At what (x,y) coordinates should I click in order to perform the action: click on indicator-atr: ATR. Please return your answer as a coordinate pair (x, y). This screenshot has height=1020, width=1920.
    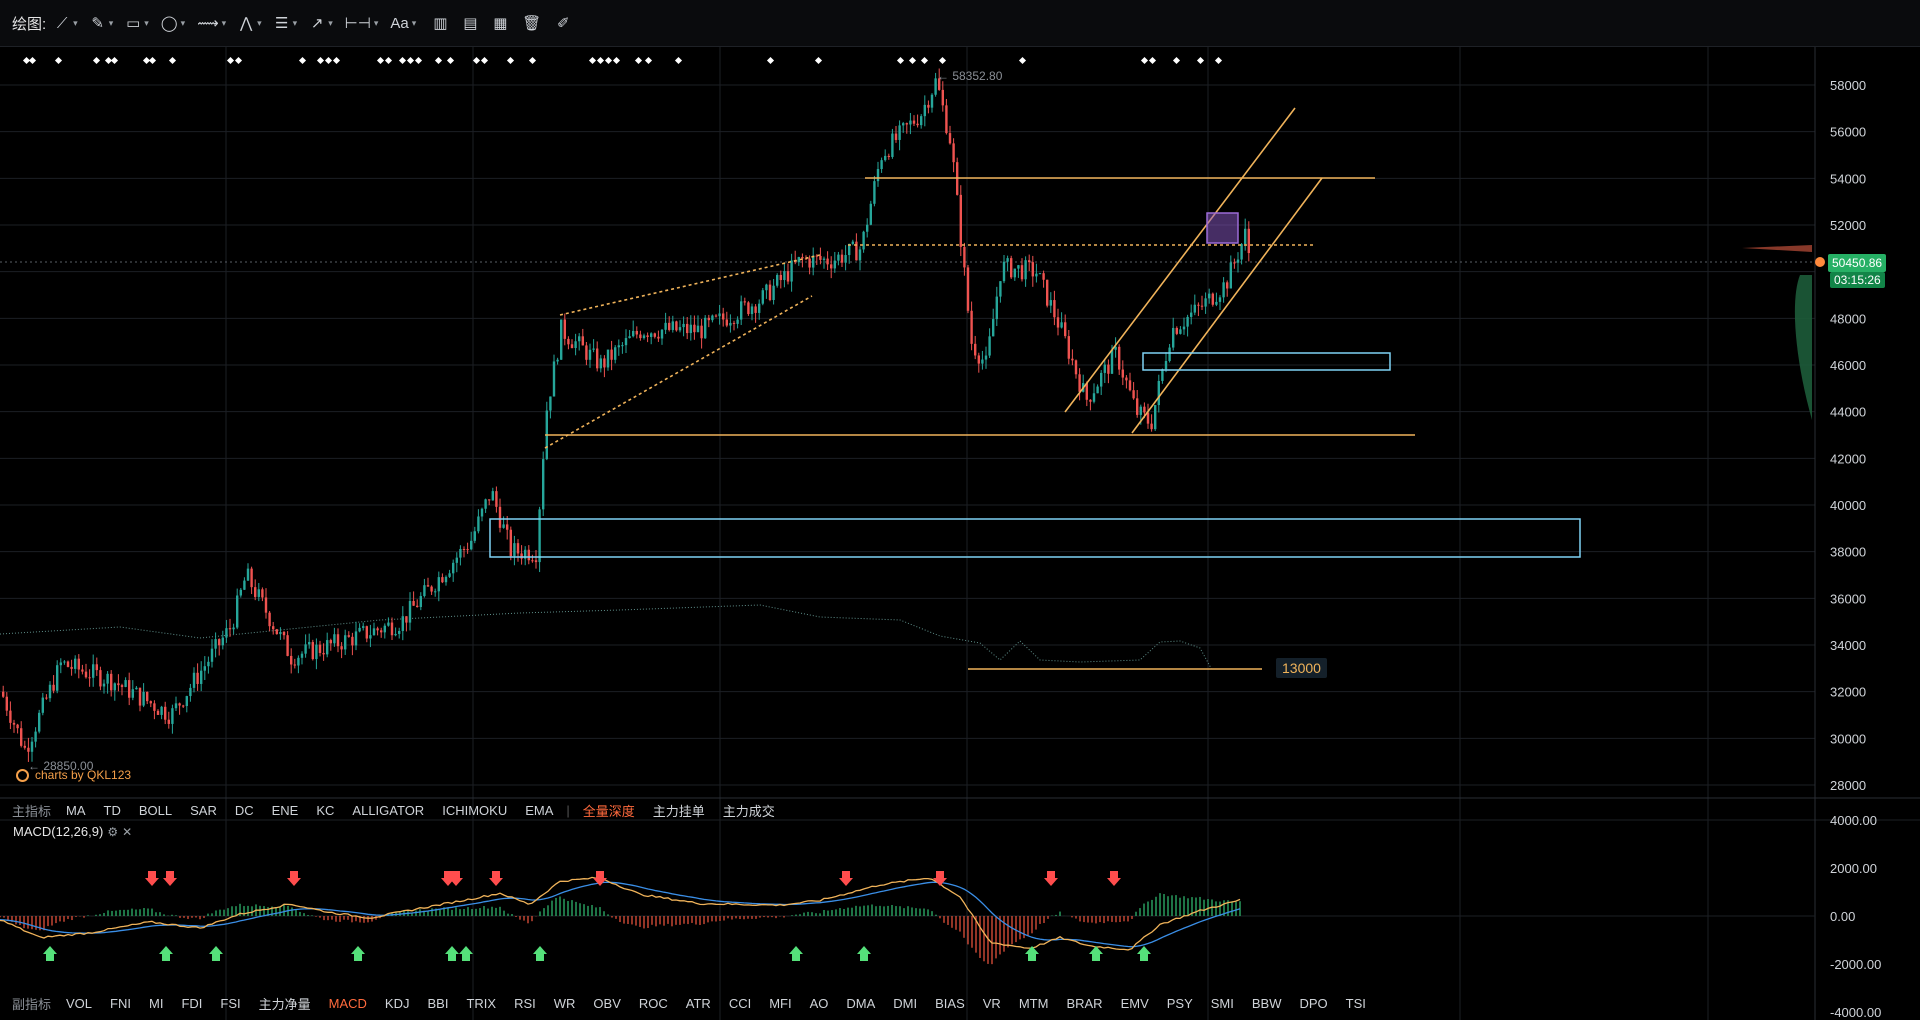
    Looking at the image, I should click on (698, 1003).